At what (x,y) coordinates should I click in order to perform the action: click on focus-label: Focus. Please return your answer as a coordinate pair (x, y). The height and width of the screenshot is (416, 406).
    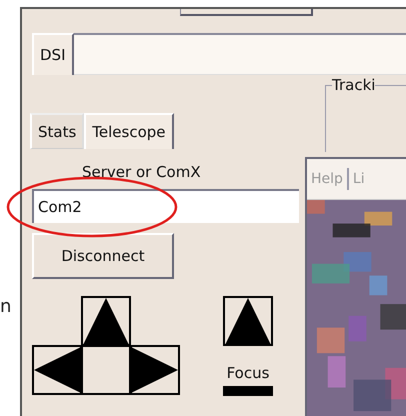
    Looking at the image, I should click on (248, 373).